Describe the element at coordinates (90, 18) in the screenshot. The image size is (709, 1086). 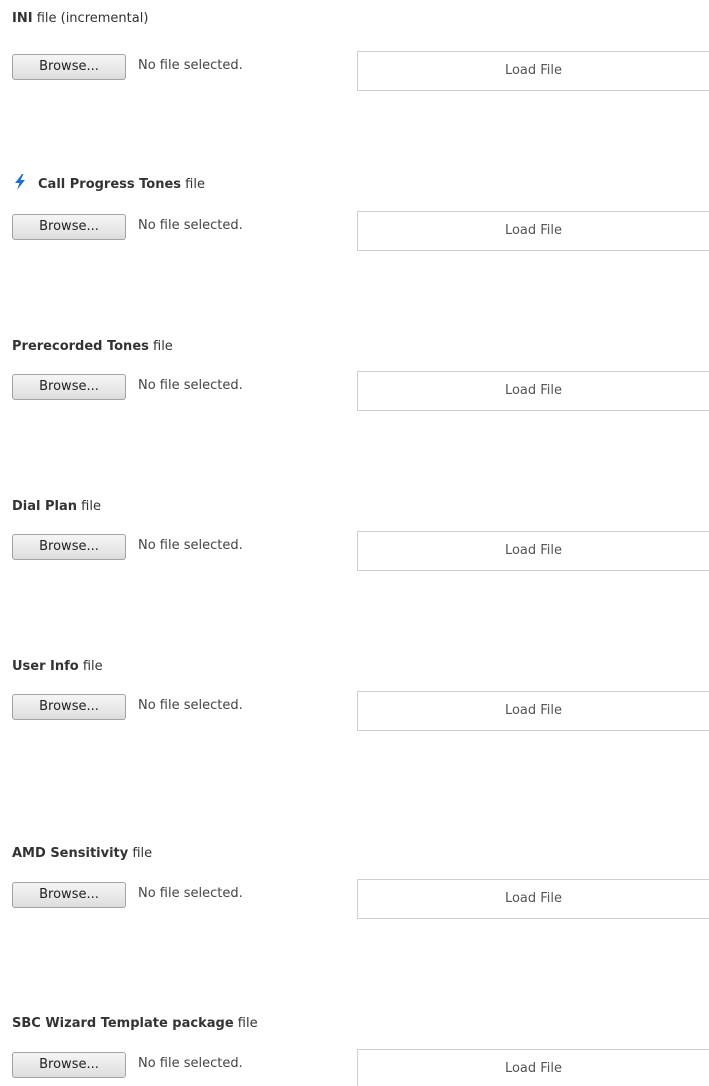
I see `section-title-suffix: file (incremental)` at that location.